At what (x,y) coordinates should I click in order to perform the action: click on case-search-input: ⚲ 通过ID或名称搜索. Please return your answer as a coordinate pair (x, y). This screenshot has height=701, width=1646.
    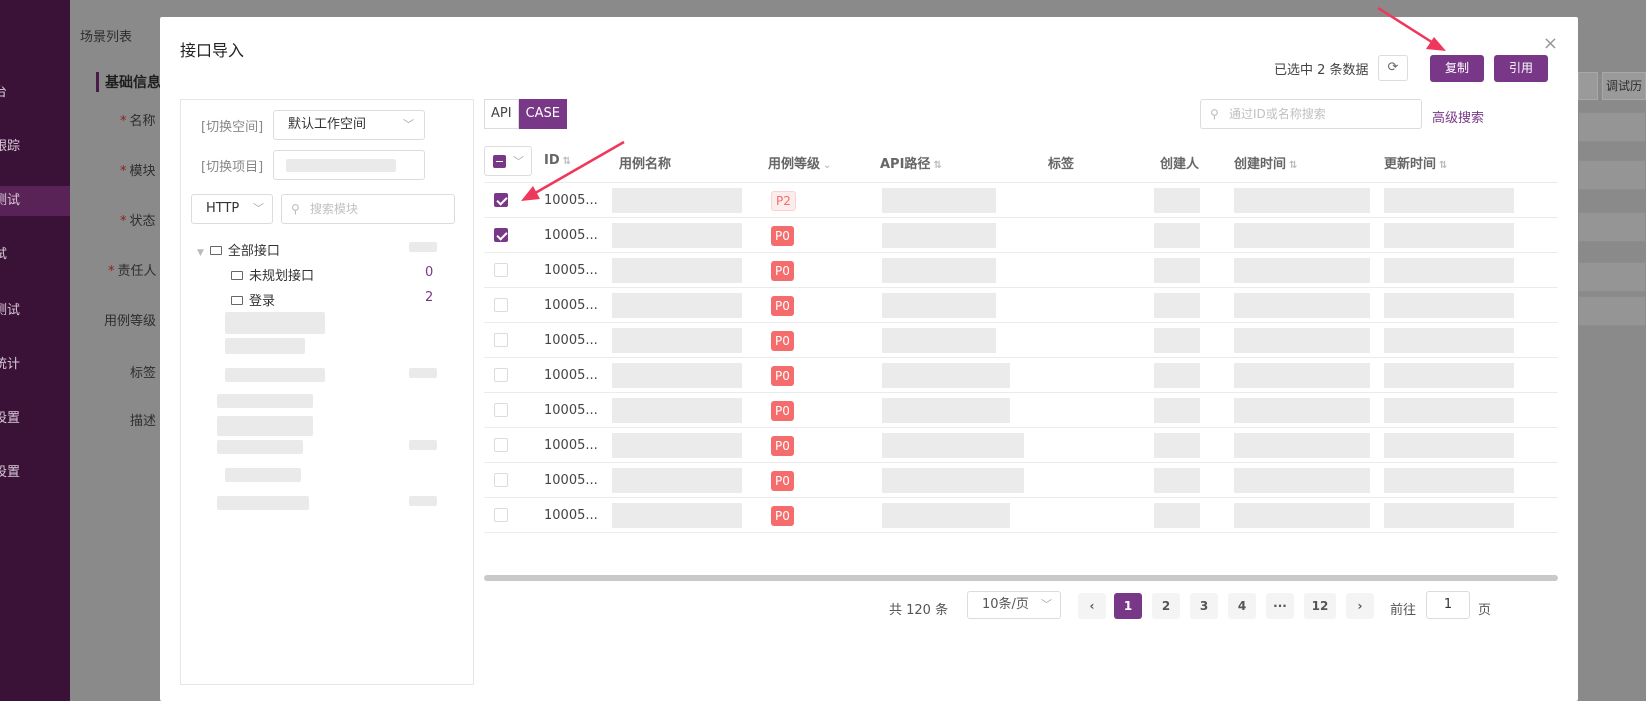
    Looking at the image, I should click on (1311, 114).